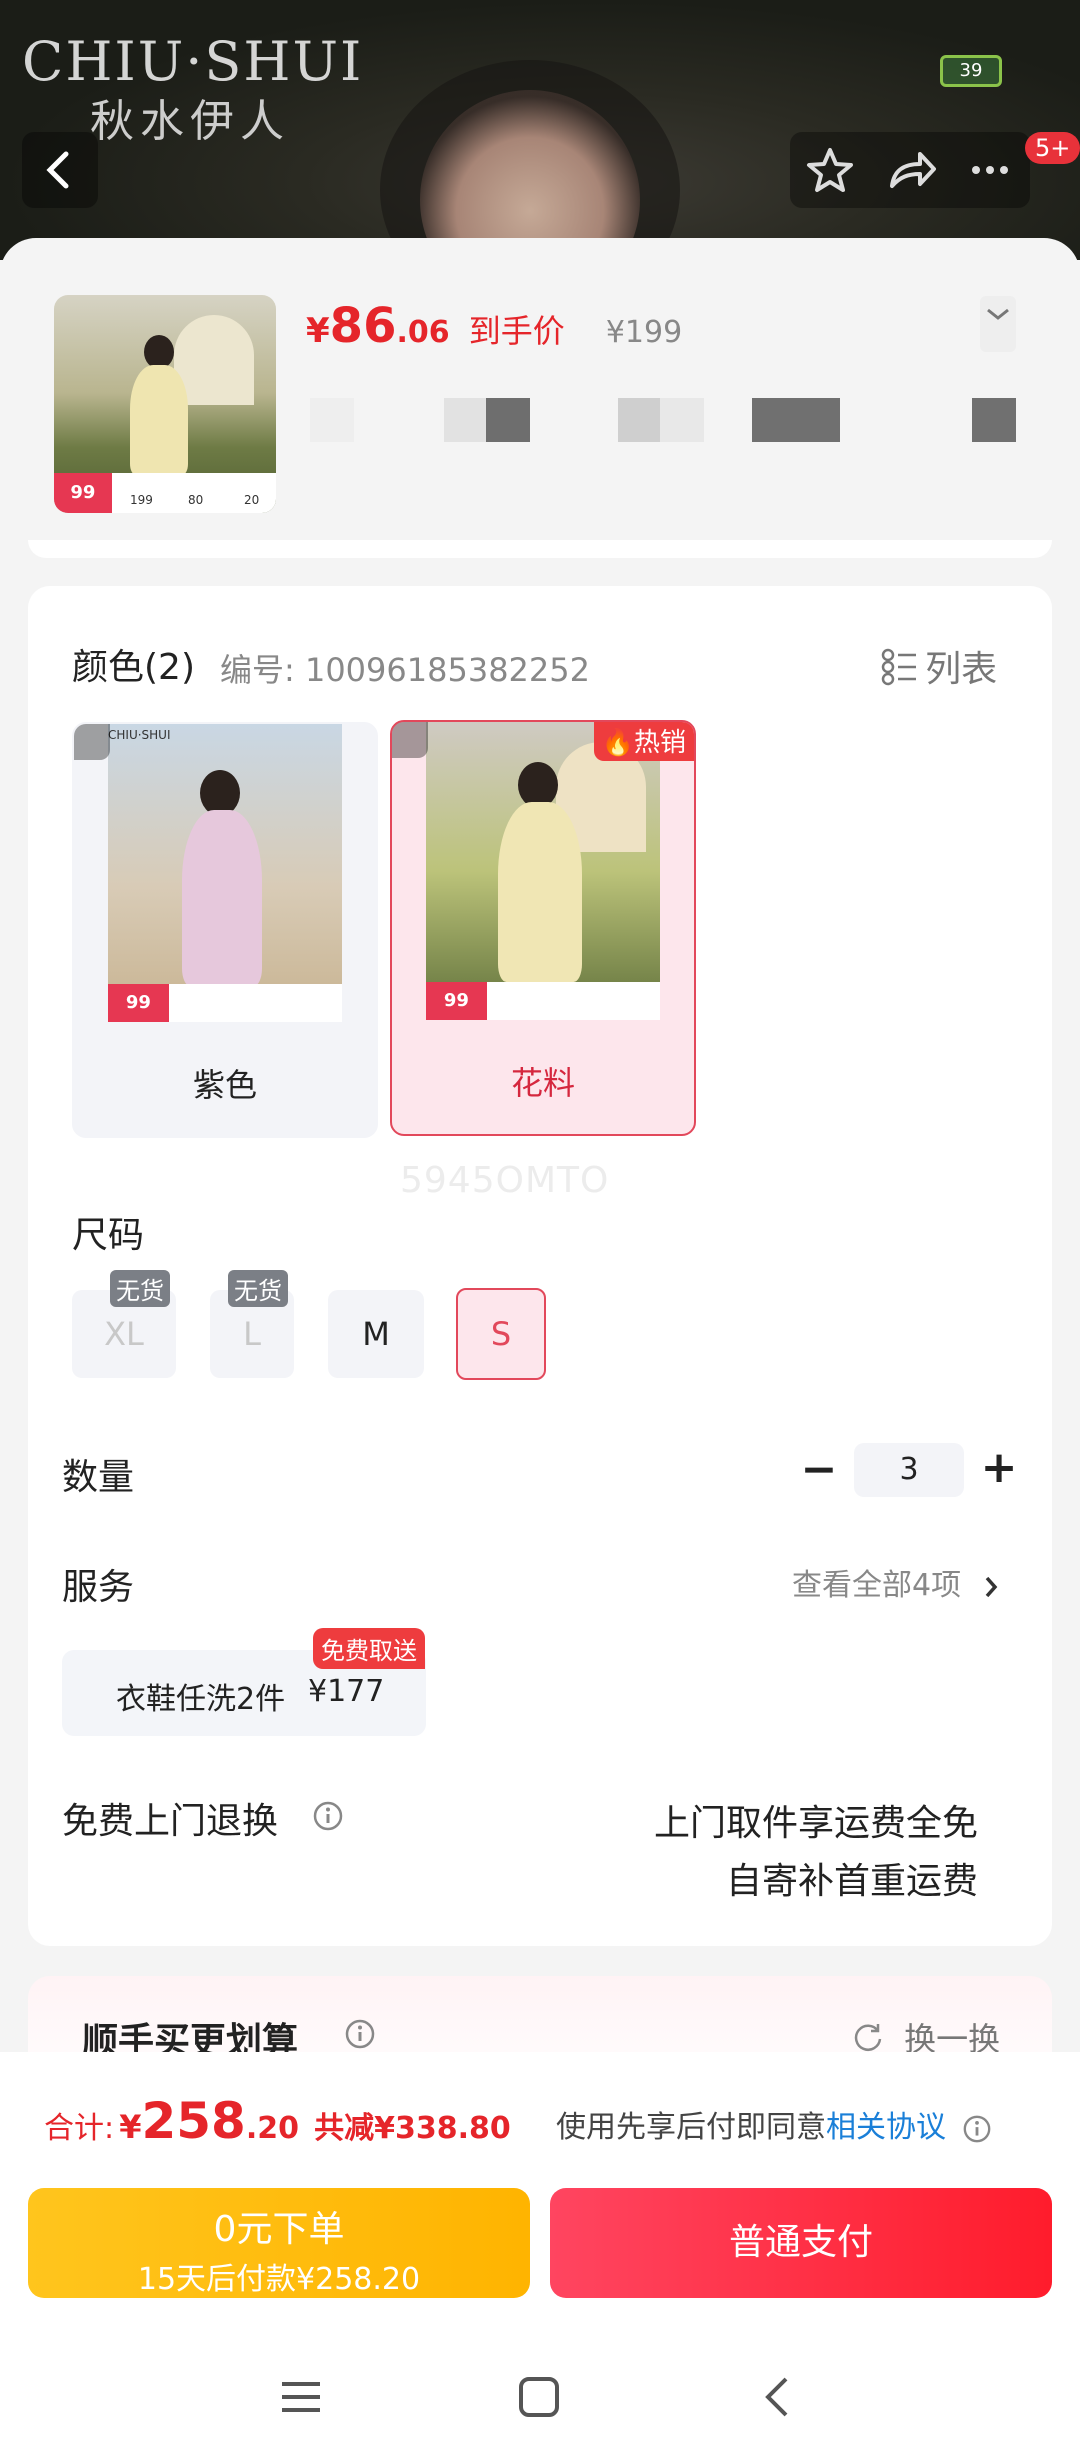 The width and height of the screenshot is (1080, 2460). Describe the element at coordinates (819, 1471) in the screenshot. I see `quantity-decrease-button: −` at that location.